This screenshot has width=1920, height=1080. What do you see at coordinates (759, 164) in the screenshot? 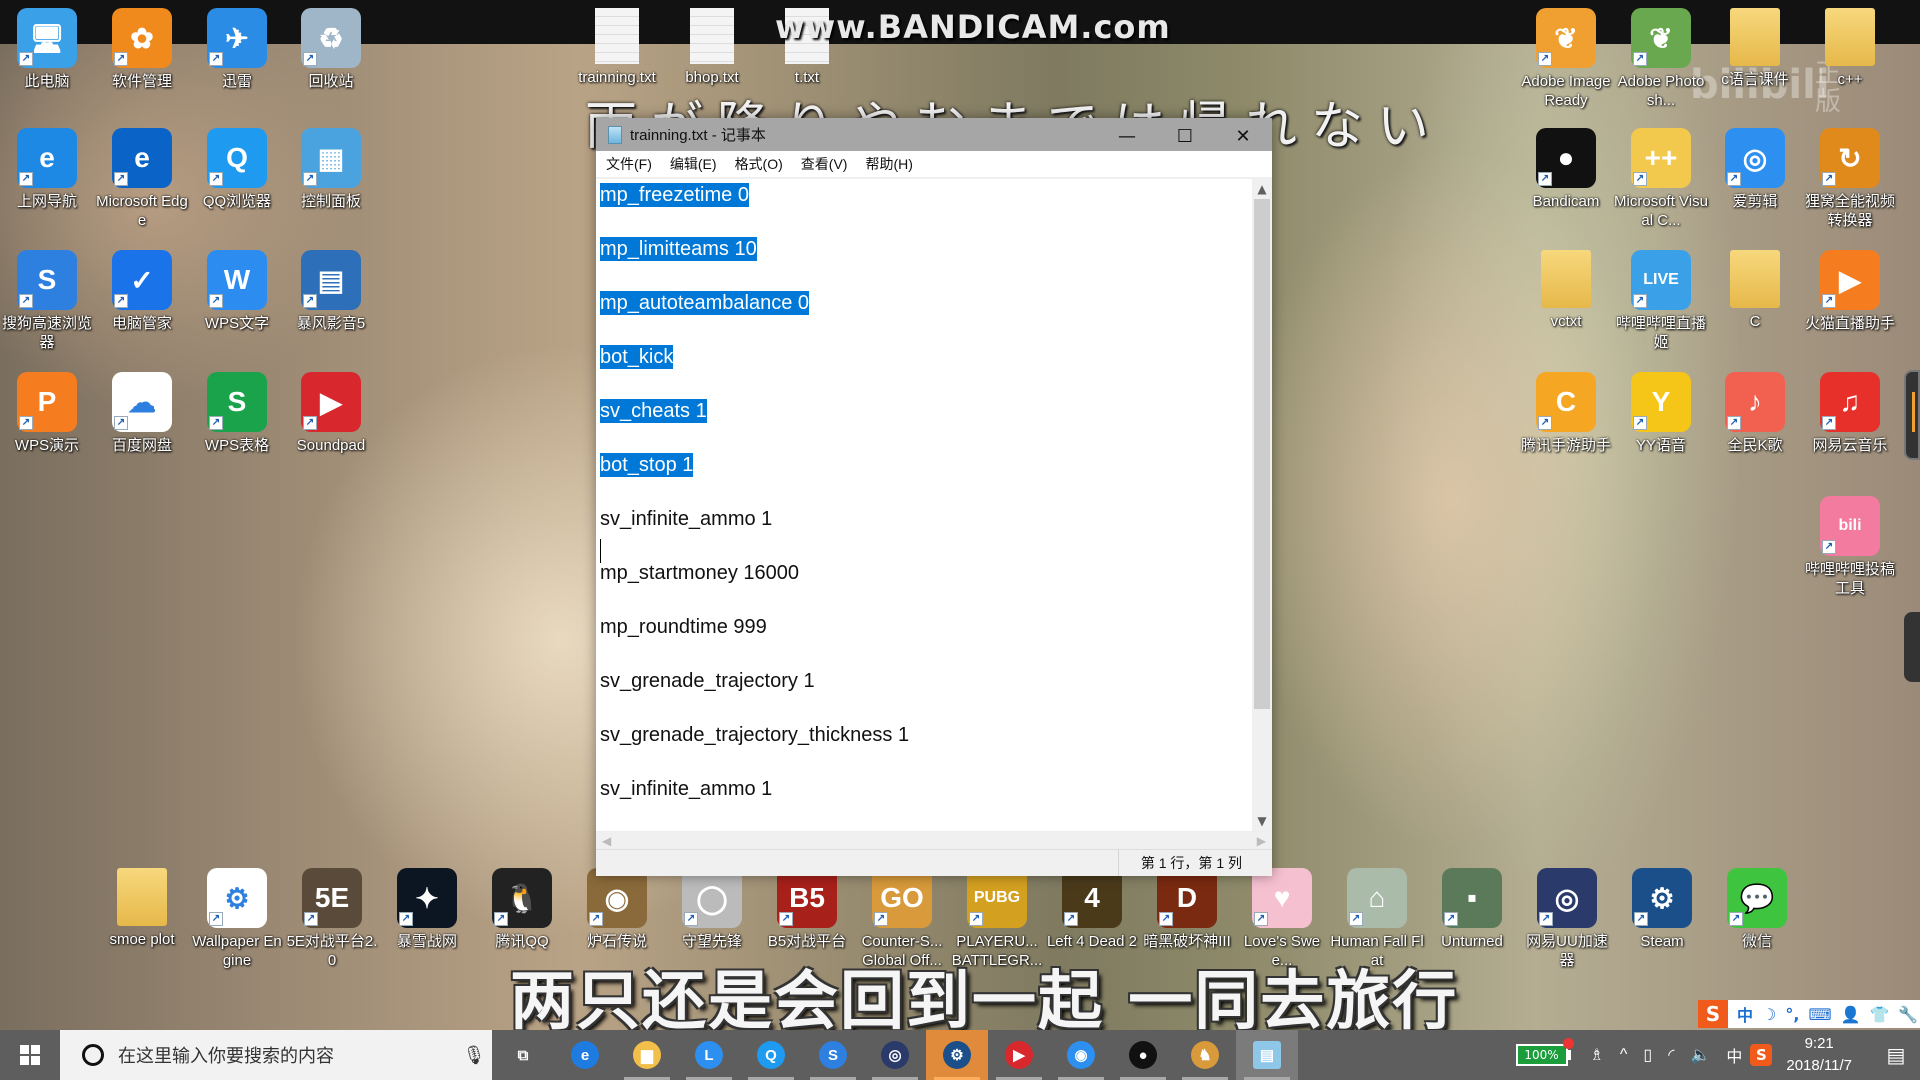
I see `menu-format: 格式(O)` at bounding box center [759, 164].